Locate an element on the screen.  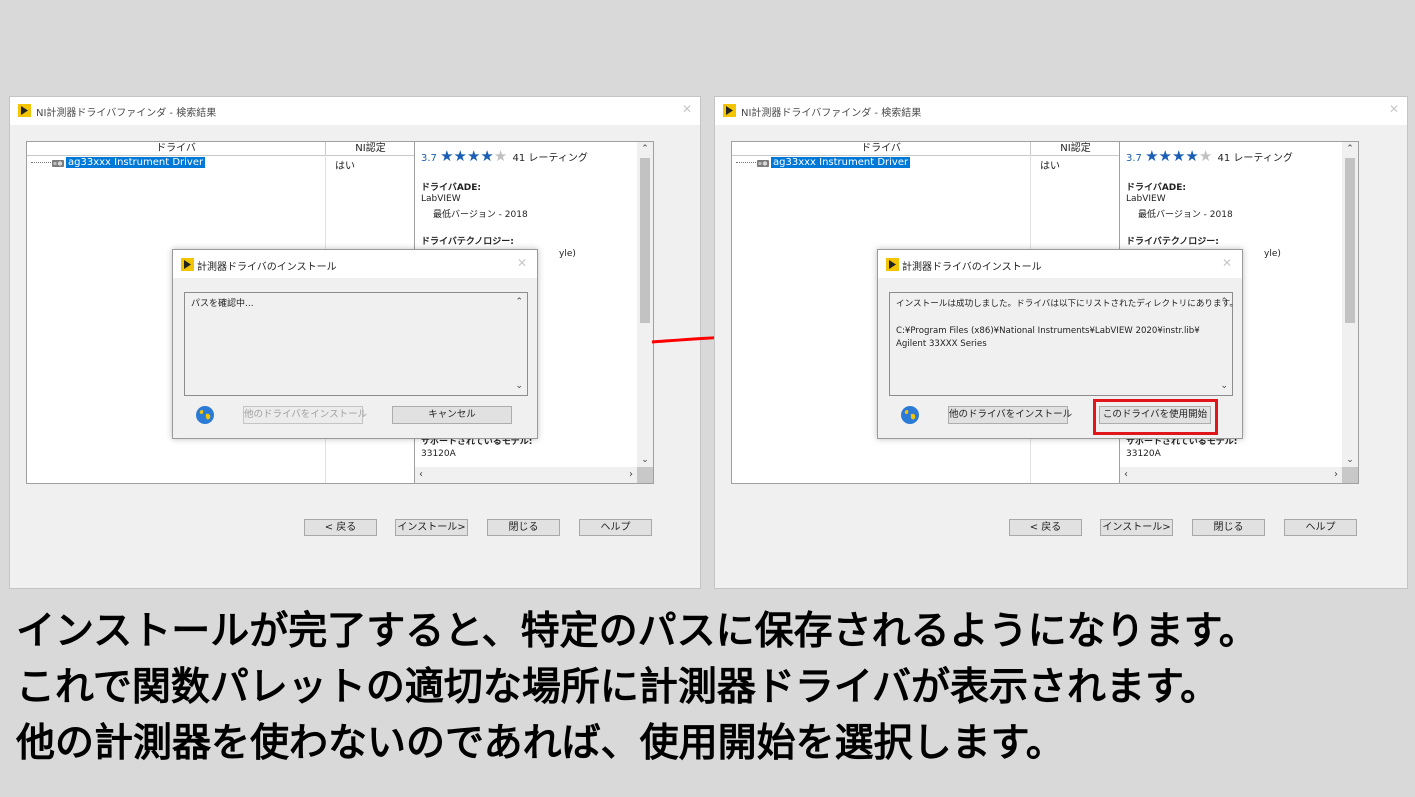
status-text-box: パスを確認中... ⌃ ⌄ is located at coordinates (356, 344).